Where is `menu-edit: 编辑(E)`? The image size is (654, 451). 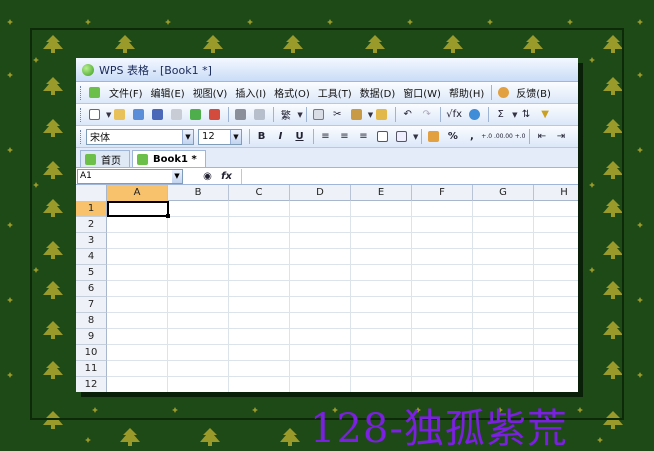 menu-edit: 编辑(E) is located at coordinates (168, 92).